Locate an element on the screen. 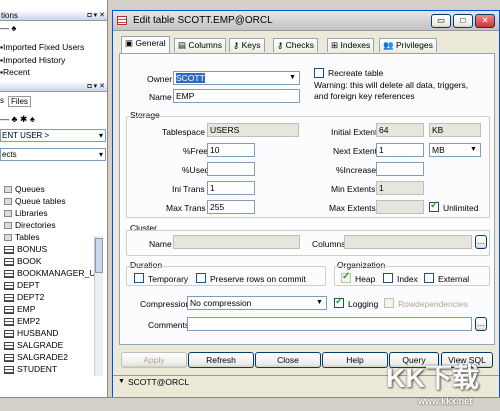  close-icon: ◘ ▾ ✕ is located at coordinates (97, 86).